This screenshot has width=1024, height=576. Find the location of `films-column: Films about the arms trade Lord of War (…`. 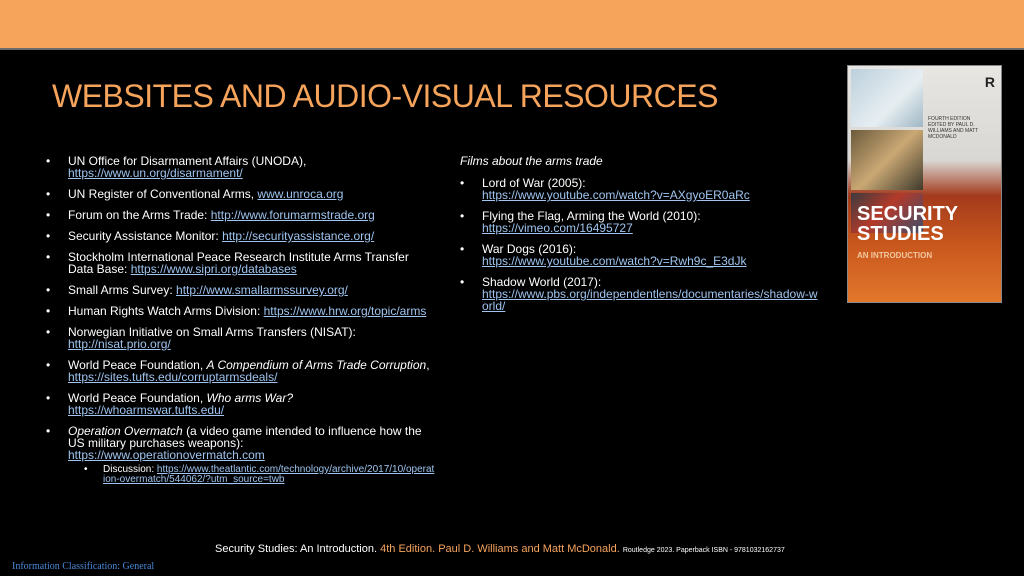

films-column: Films about the arms trade Lord of War (… is located at coordinates (640, 238).